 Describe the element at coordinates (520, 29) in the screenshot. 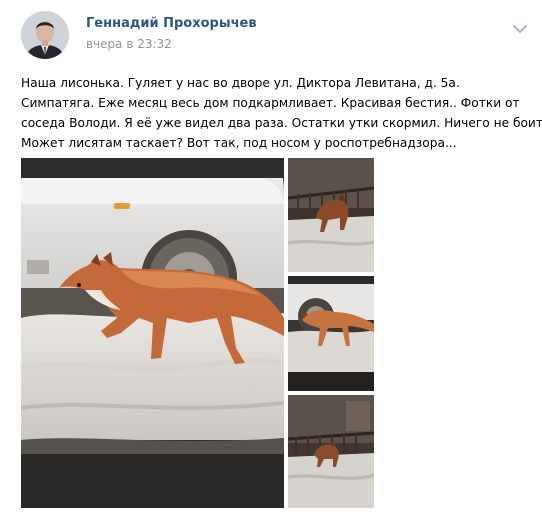

I see `chevron-down-icon` at that location.